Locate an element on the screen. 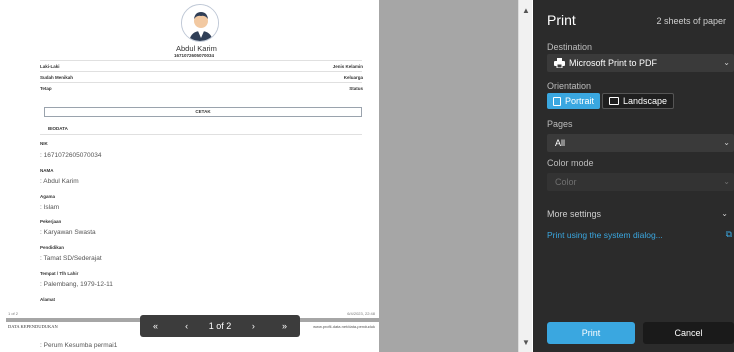  meta-left-0: Laki-Laki is located at coordinates (50, 66).